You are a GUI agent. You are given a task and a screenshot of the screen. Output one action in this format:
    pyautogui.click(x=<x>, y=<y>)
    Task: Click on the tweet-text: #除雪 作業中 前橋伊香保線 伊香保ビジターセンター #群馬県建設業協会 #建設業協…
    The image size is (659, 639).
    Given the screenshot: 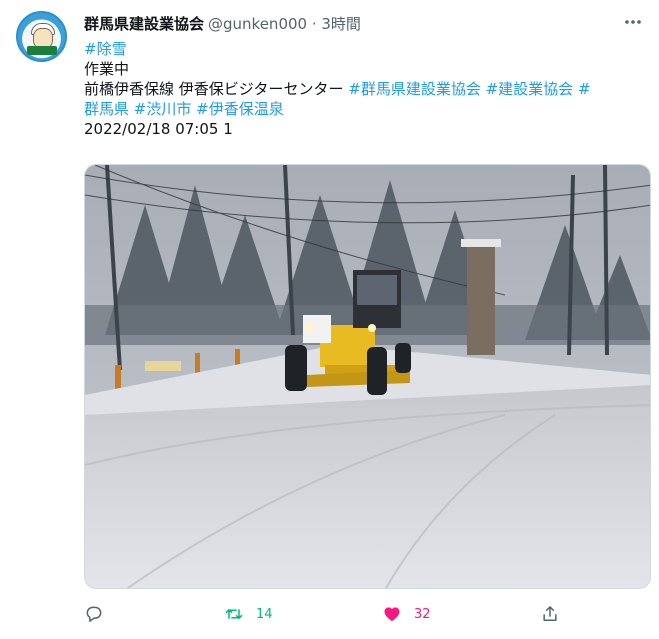 What is the action you would take?
    pyautogui.click(x=367, y=89)
    